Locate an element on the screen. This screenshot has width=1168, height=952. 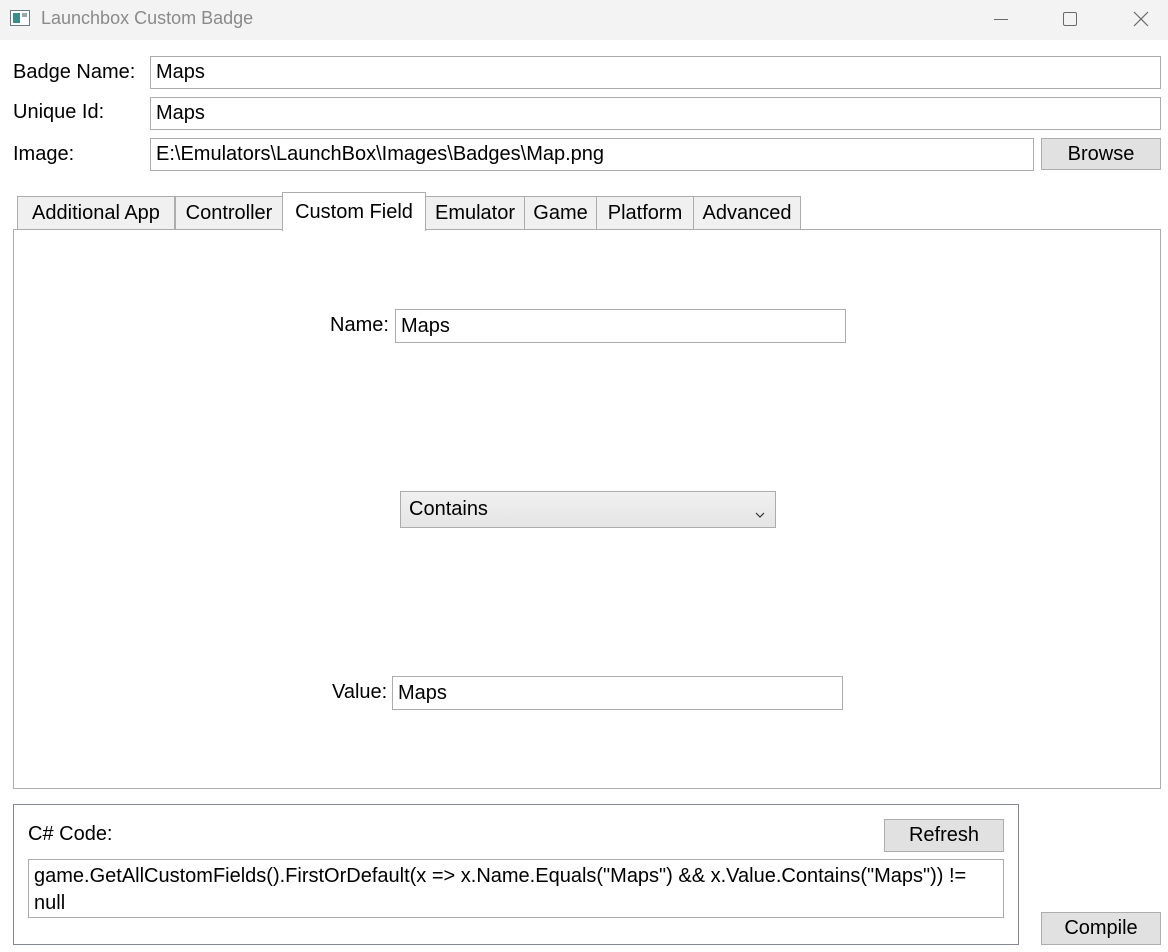
badge-name-input: Maps is located at coordinates (655, 72).